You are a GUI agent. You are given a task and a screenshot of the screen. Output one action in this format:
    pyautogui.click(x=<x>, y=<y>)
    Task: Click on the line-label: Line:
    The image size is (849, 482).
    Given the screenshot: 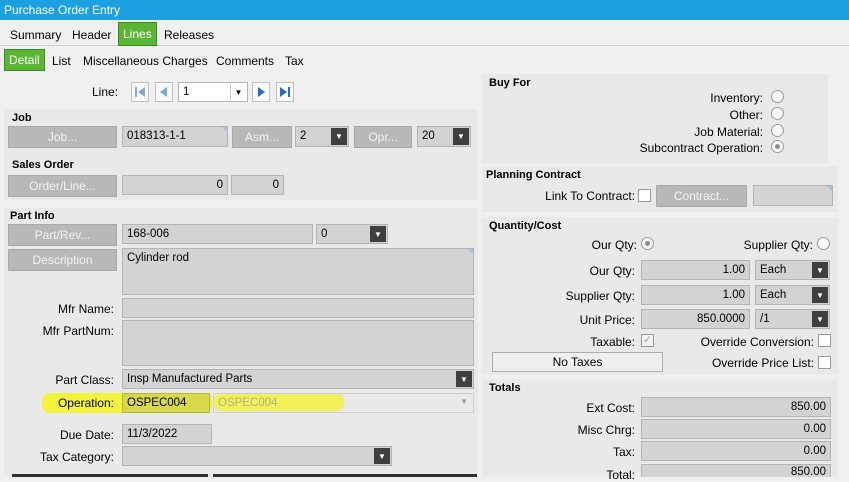 What is the action you would take?
    pyautogui.click(x=105, y=92)
    